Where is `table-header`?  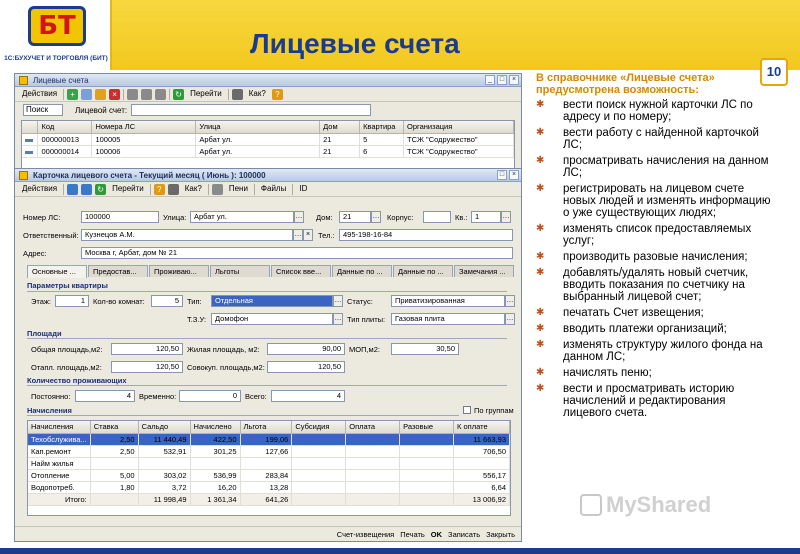
table-header is located at coordinates (30, 127).